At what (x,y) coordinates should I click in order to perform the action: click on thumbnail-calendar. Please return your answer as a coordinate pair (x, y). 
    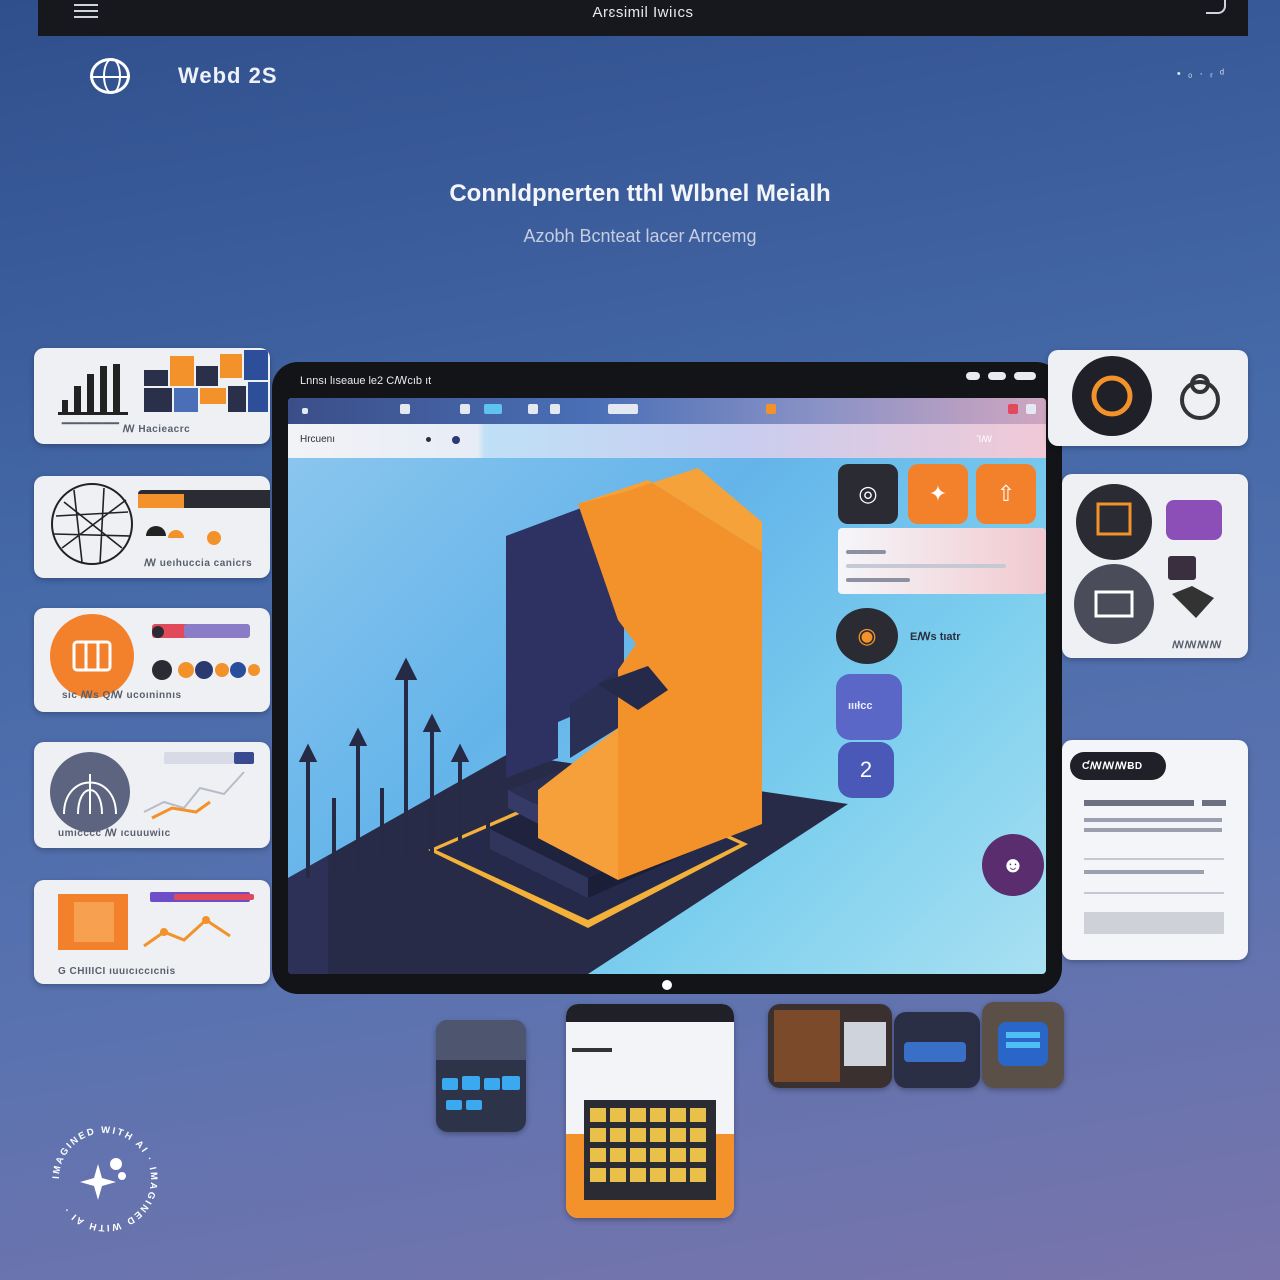
    Looking at the image, I should click on (650, 1111).